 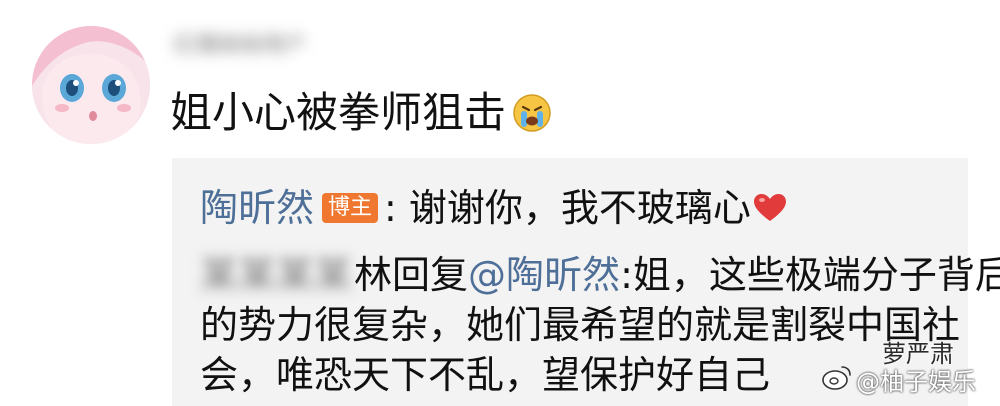 What do you see at coordinates (532, 113) in the screenshot?
I see `crying-face-icon` at bounding box center [532, 113].